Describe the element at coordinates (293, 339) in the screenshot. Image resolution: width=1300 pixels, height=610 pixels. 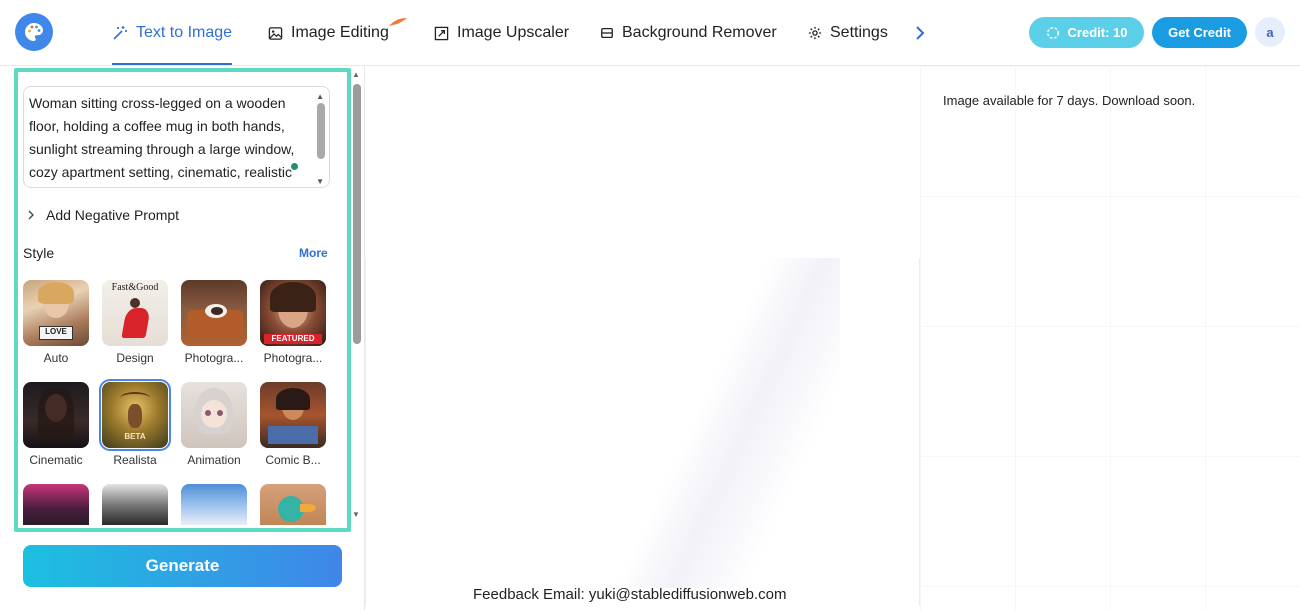
I see `thumb-tag: FEATURED` at that location.